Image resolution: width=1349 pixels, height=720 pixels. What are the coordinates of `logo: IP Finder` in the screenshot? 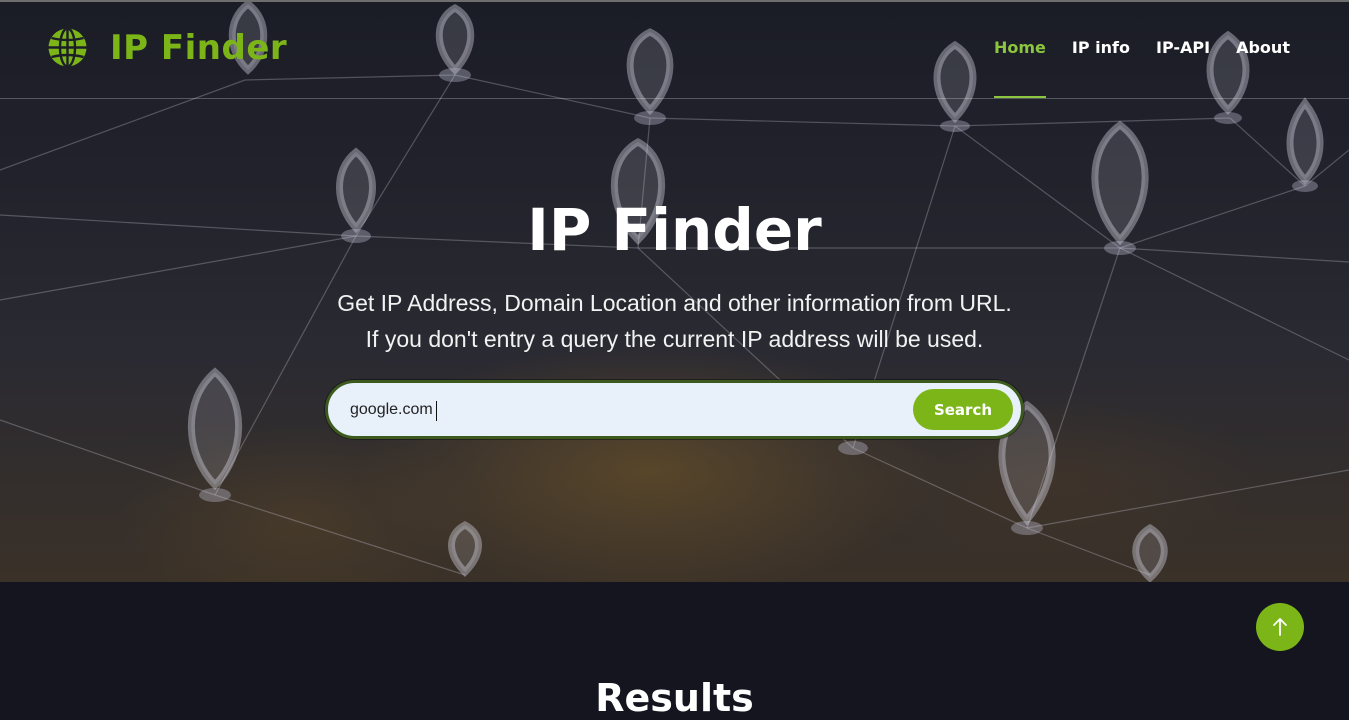 It's located at (167, 47).